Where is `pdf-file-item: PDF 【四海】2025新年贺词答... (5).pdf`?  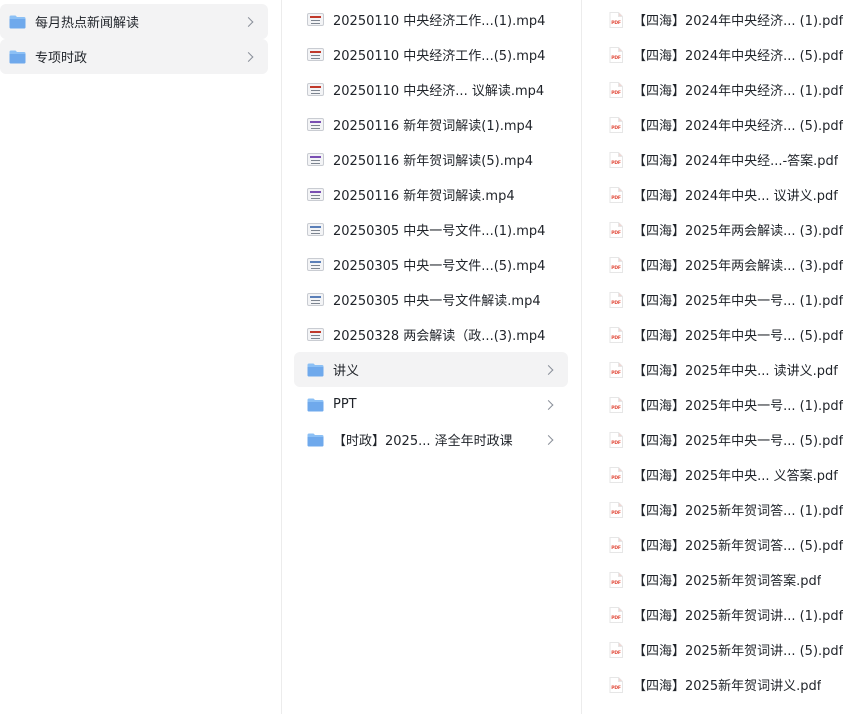
pdf-file-item: PDF 【四海】2025新年贺词答... (5).pdf is located at coordinates (727, 544).